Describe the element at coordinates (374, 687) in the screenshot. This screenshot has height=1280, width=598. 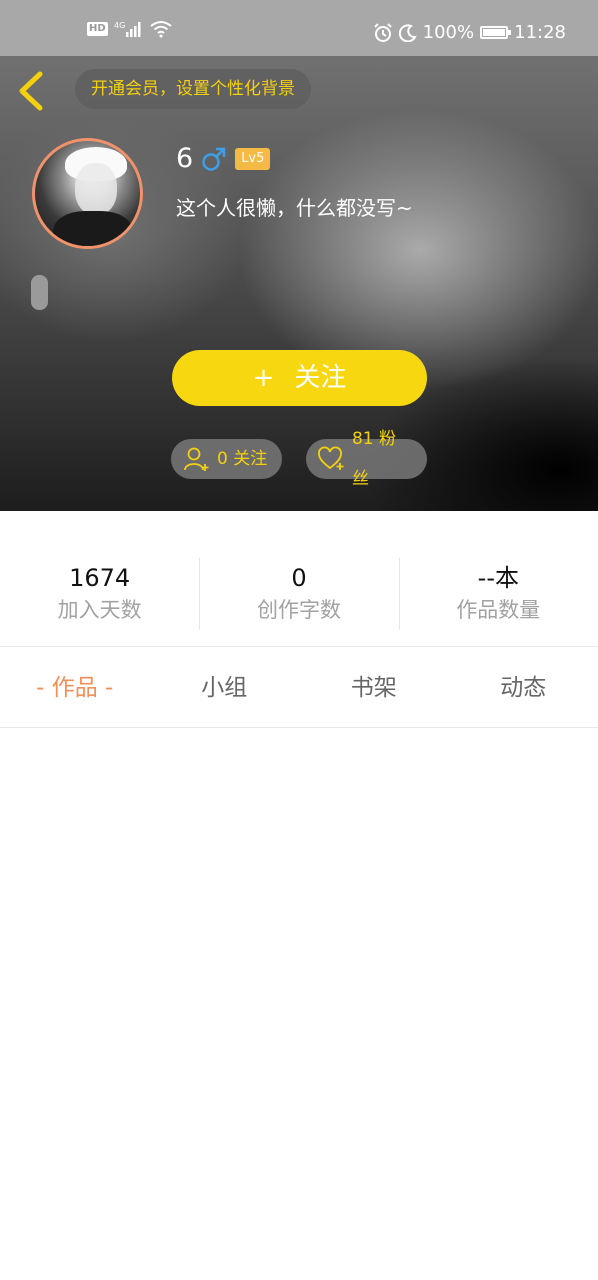
I see `tab-bookshelf: 书架` at that location.